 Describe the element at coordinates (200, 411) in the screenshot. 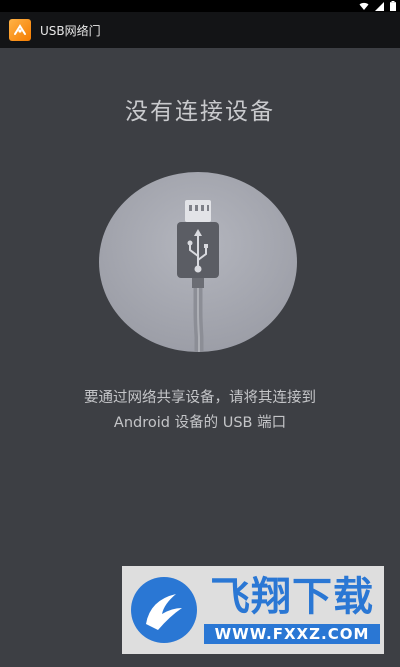

I see `instruction-message: 要通过网络共享设备，请将其连接到 Android 设备的 USB 端口` at that location.